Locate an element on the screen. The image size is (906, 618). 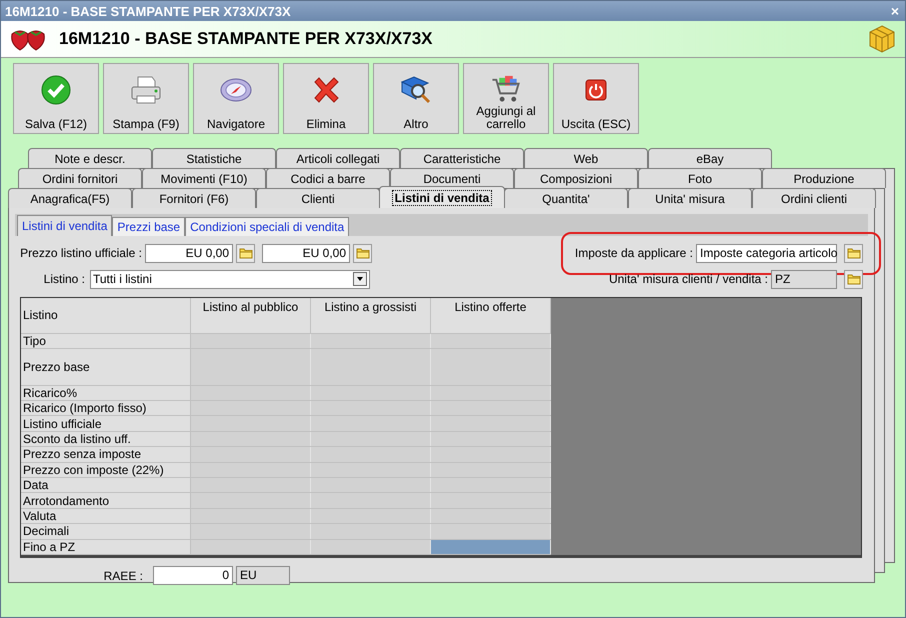
readonly-field: EU is located at coordinates (263, 575).